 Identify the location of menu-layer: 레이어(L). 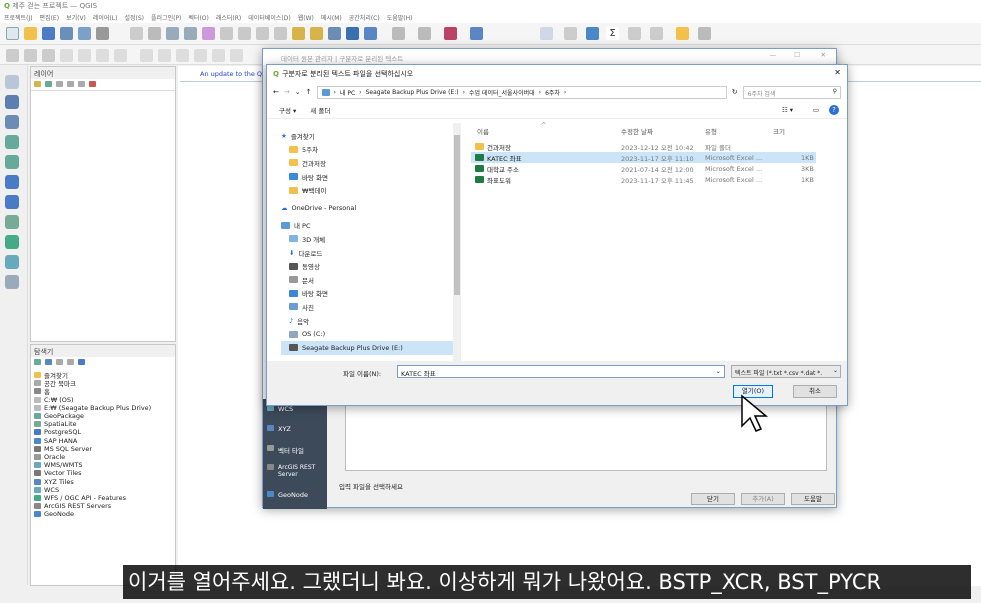
(105, 18).